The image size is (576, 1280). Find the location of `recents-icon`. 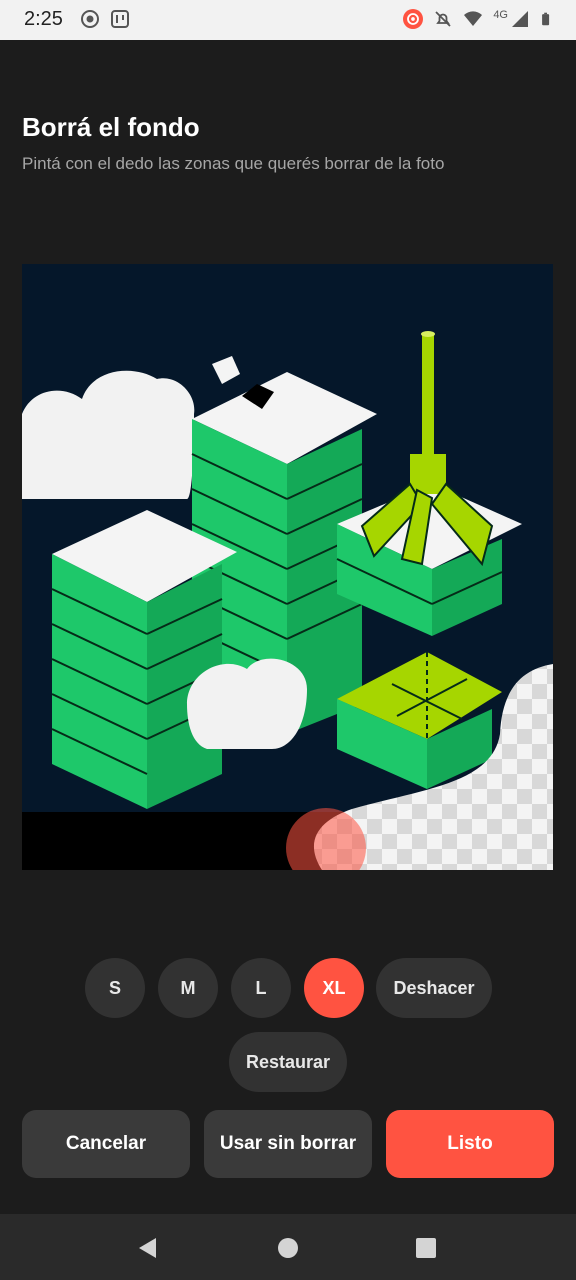

recents-icon is located at coordinates (426, 1248).